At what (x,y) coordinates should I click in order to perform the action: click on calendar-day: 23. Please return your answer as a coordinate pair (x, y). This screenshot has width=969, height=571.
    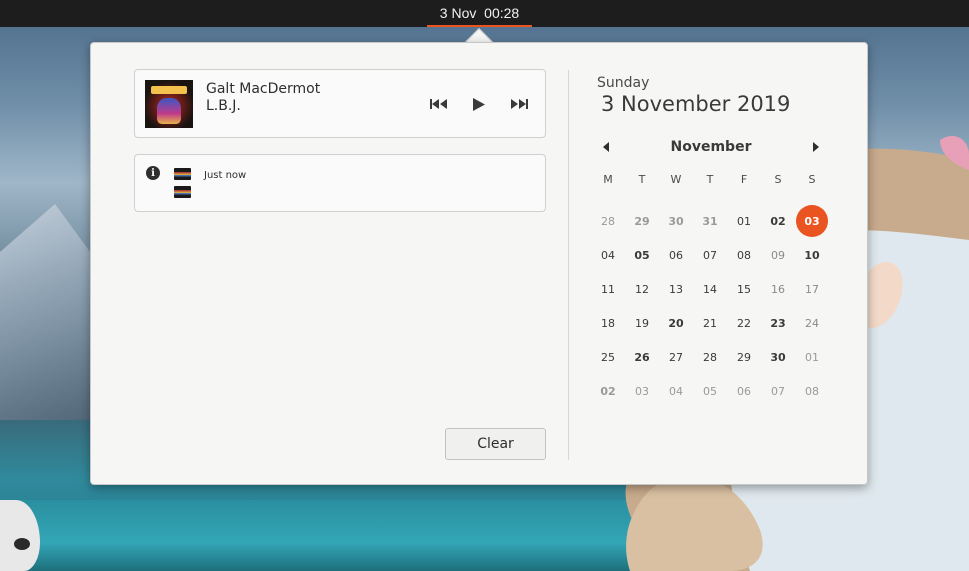
    Looking at the image, I should click on (778, 323).